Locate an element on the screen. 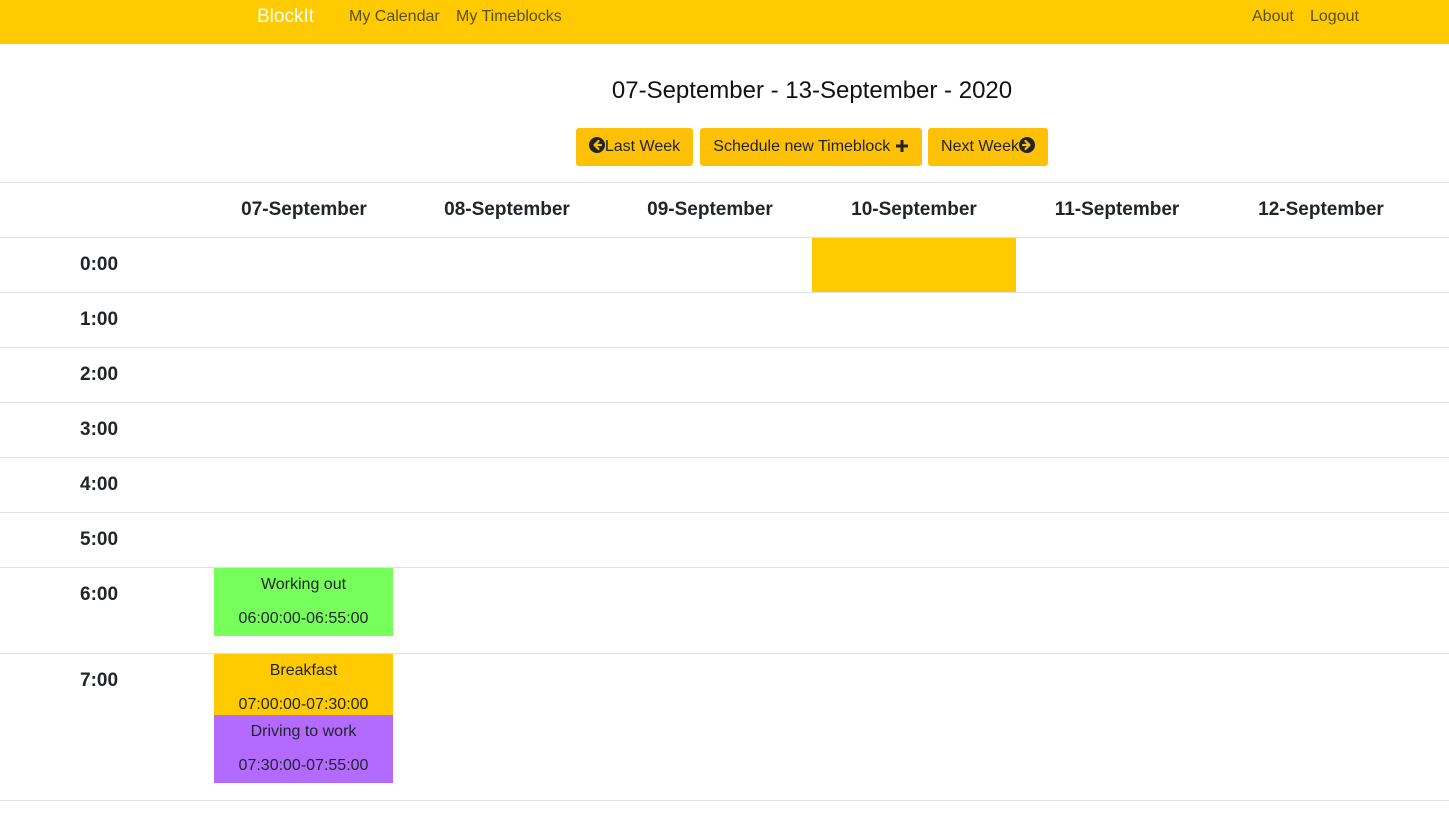  timeblock: Breakfast 07:00:00-07:30:00 is located at coordinates (303, 684).